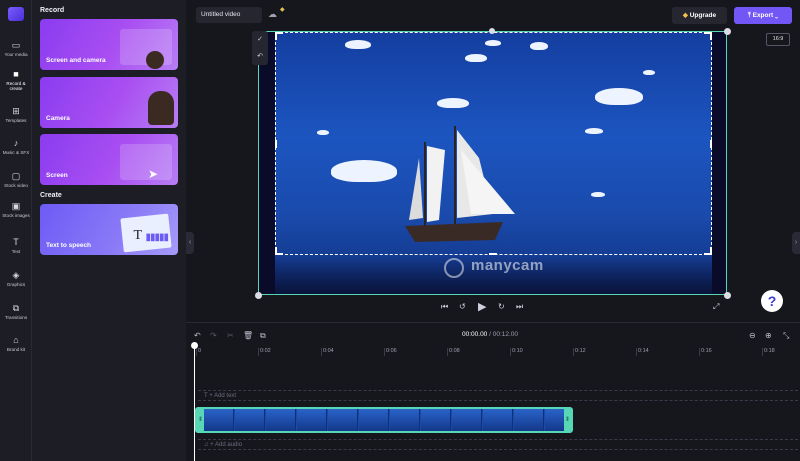 This screenshot has height=461, width=800. I want to click on rail-stock-video: ▢ Stock video, so click(16, 179).